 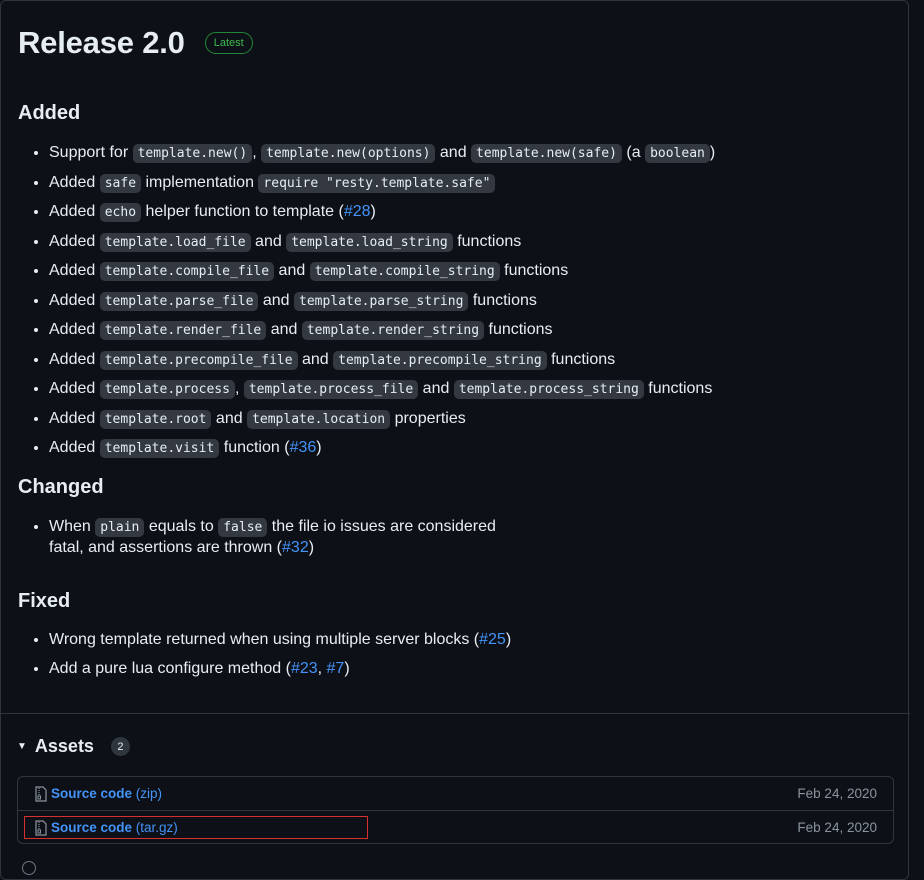 I want to click on issue-link: #23, so click(x=304, y=668).